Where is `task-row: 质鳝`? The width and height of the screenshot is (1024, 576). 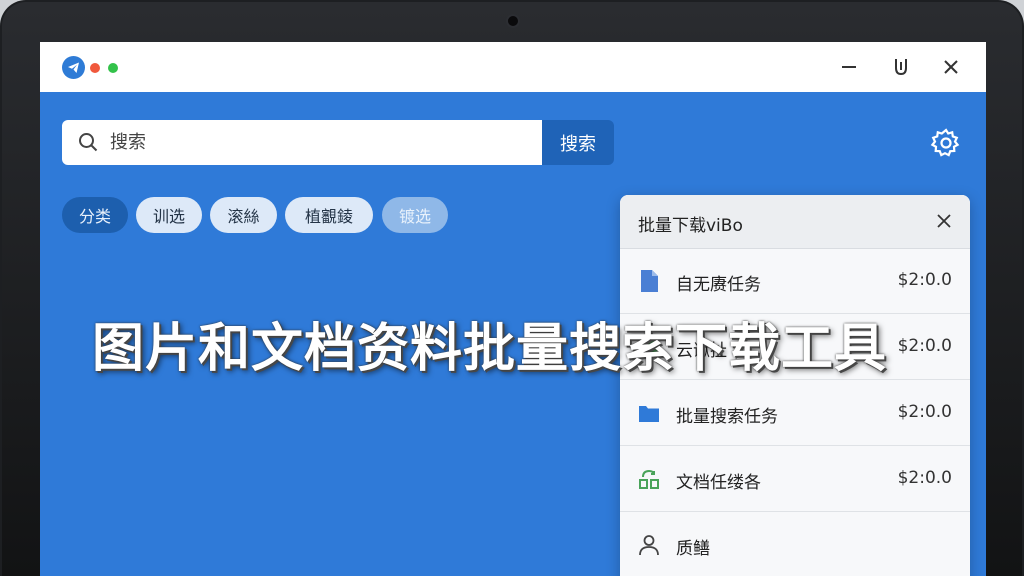 task-row: 质鳝 is located at coordinates (795, 544).